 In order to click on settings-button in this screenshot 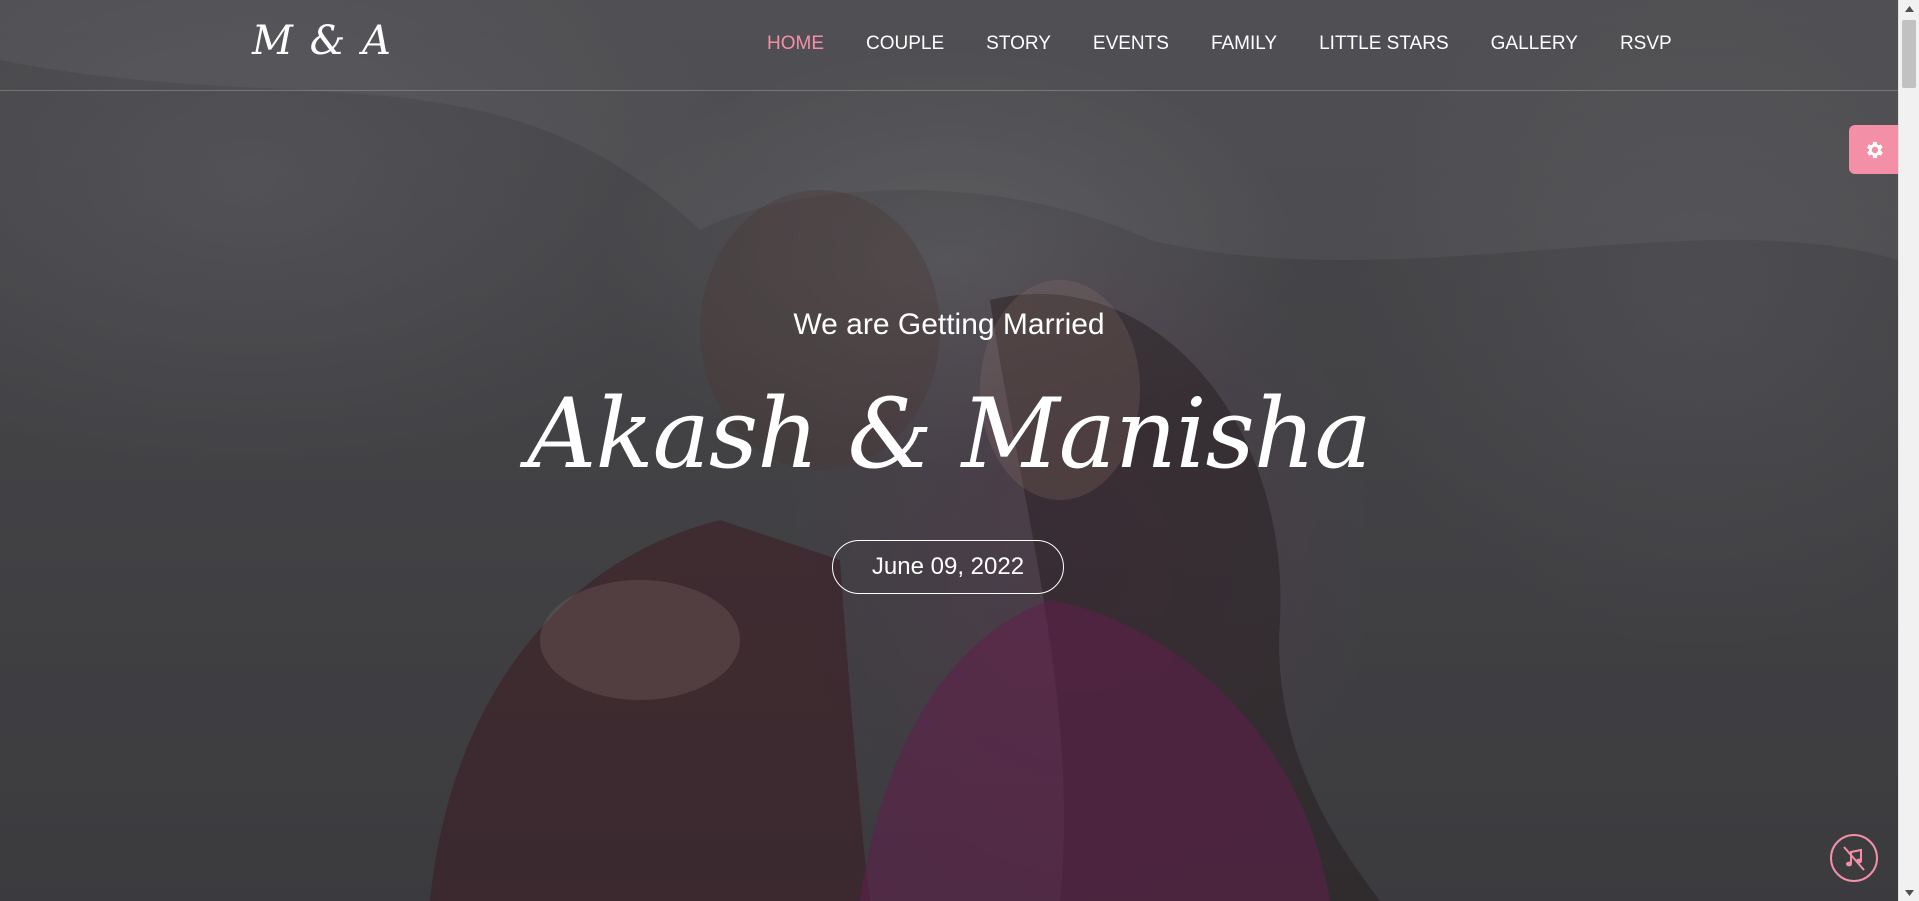, I will do `click(1873, 149)`.